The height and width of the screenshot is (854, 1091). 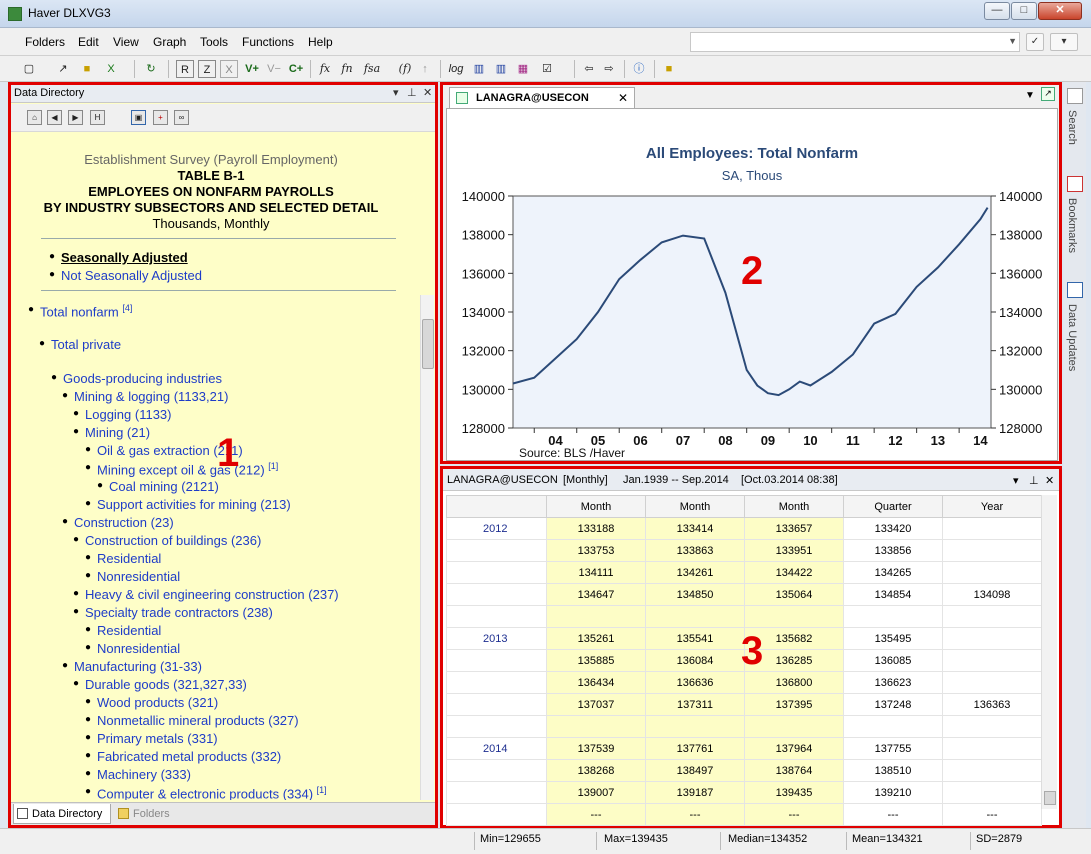 I want to click on side-tab-bookmarks: Bookmarks, so click(x=1072, y=225).